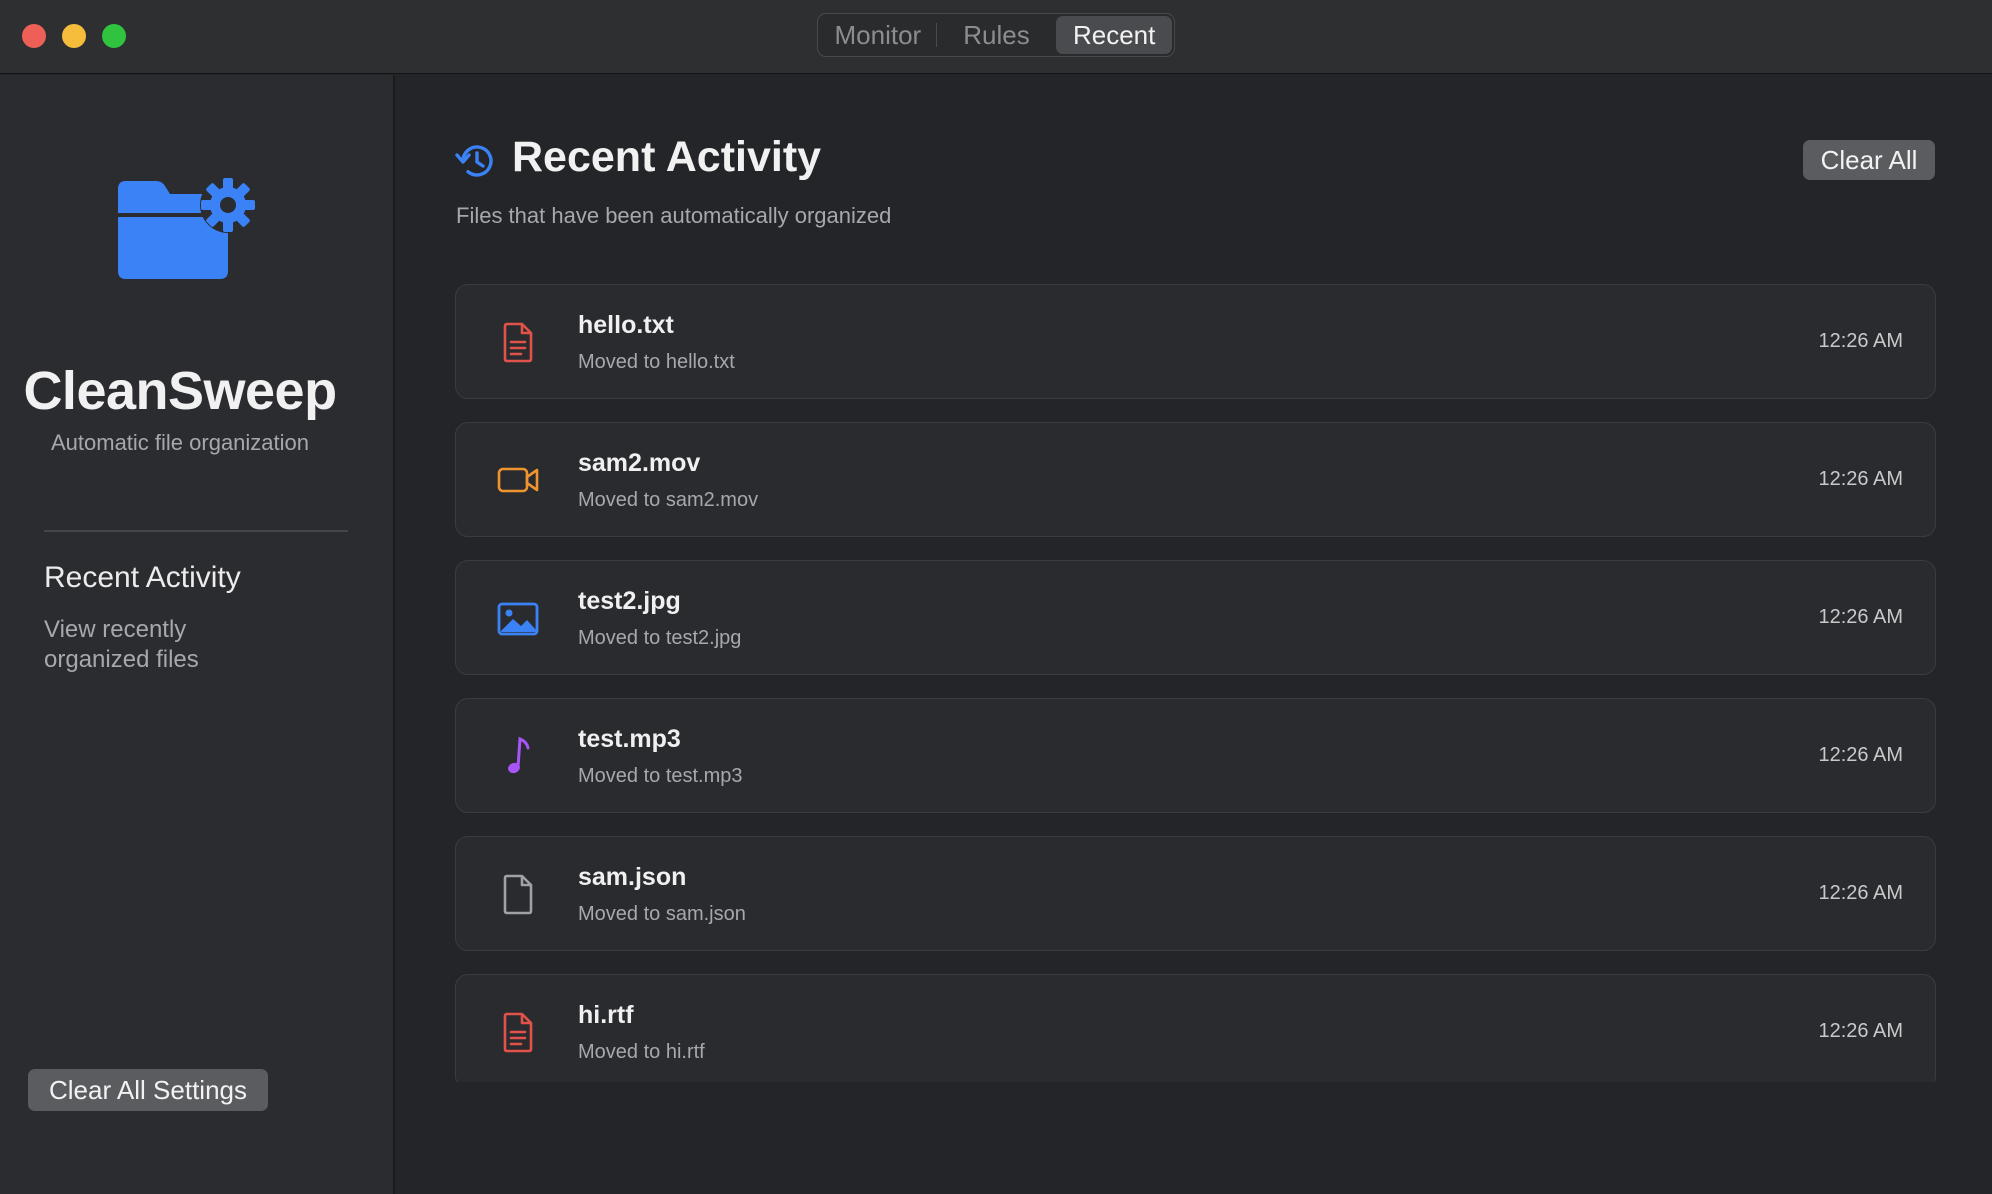 The image size is (1992, 1194). Describe the element at coordinates (518, 894) in the screenshot. I see `file-icon` at that location.